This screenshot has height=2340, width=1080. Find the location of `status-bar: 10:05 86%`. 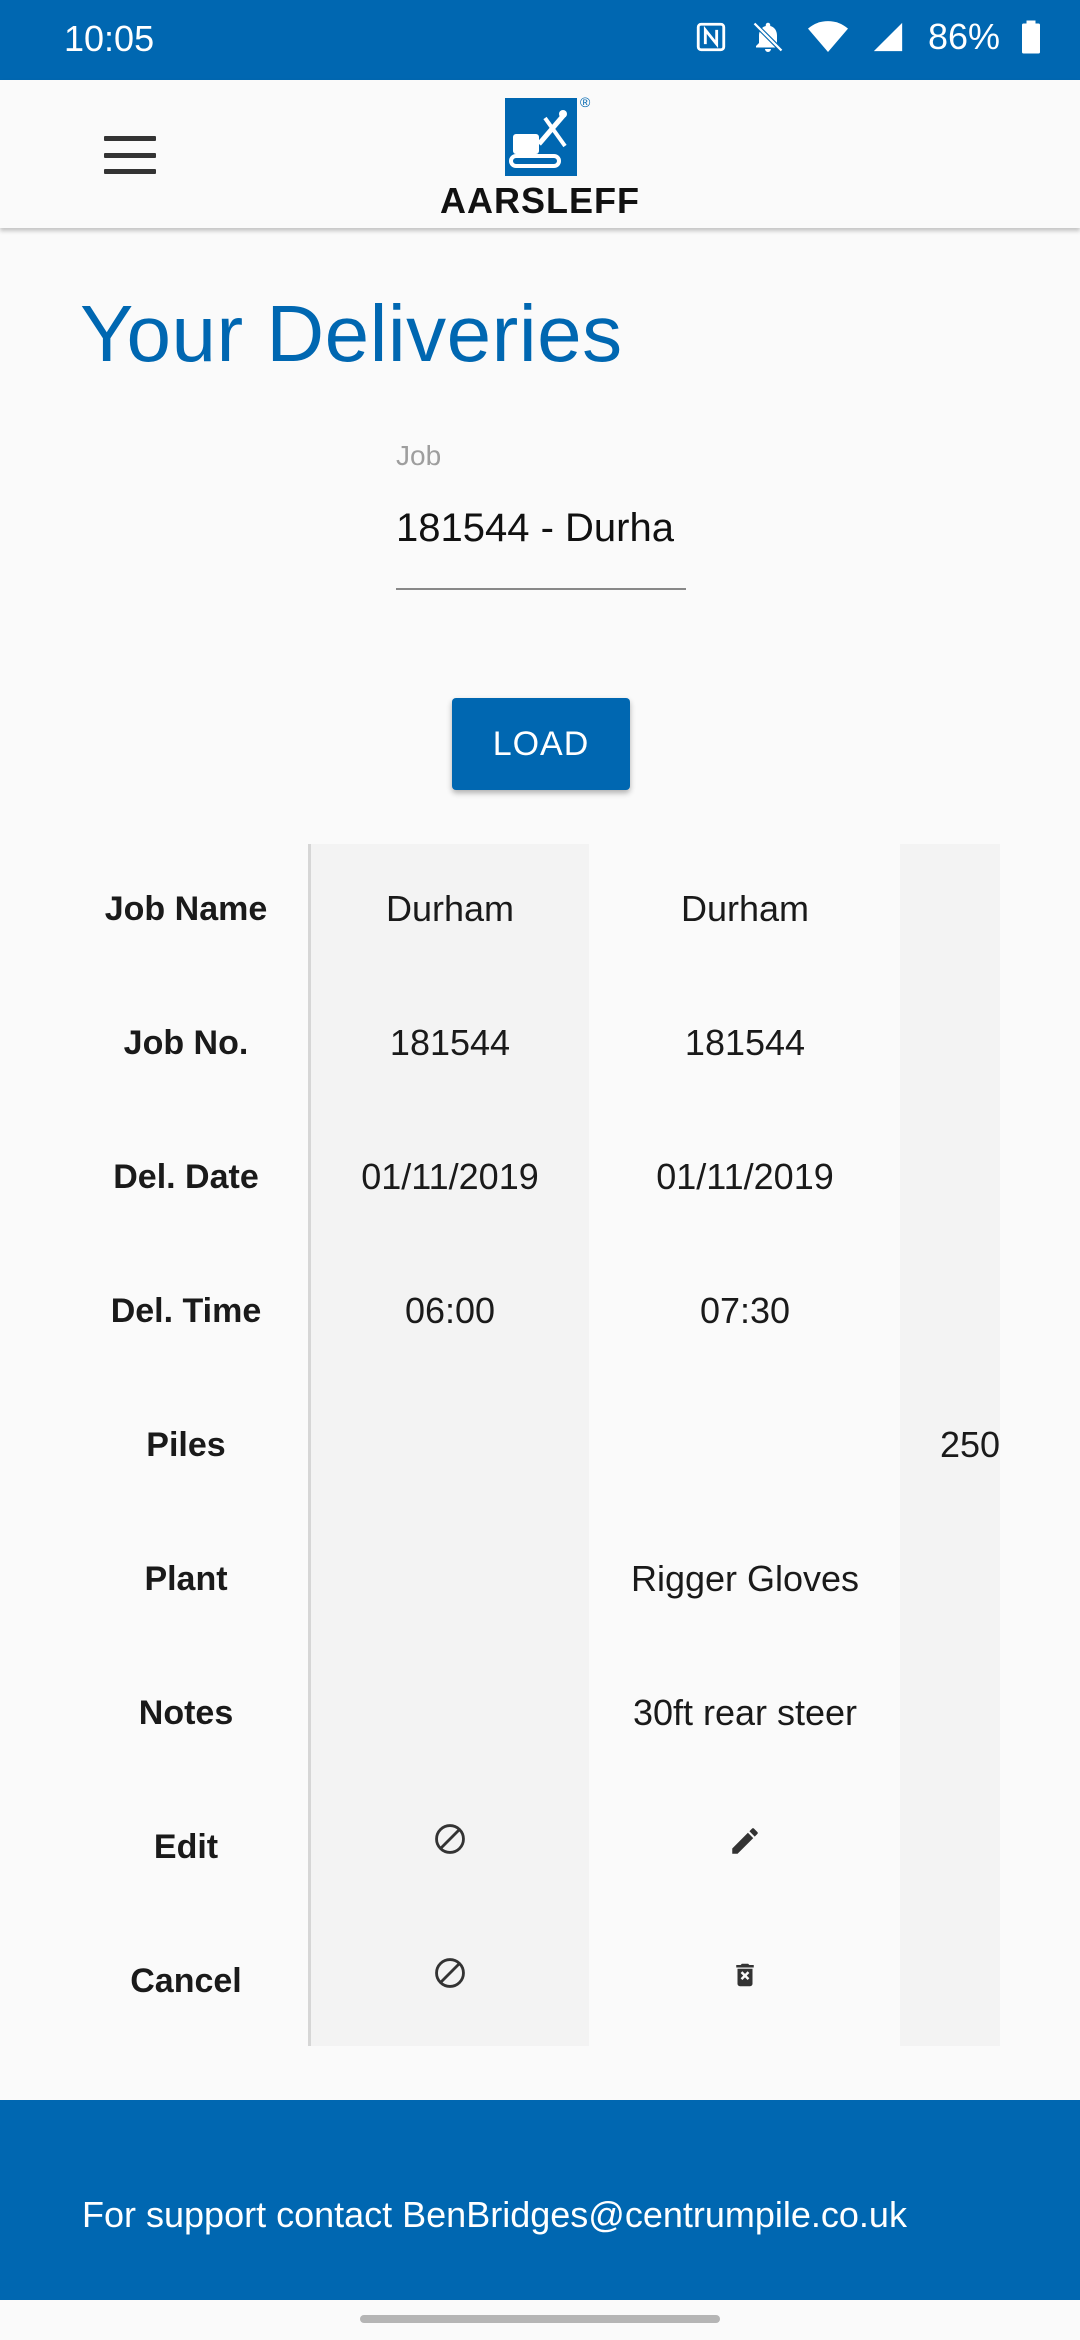

status-bar: 10:05 86% is located at coordinates (540, 40).